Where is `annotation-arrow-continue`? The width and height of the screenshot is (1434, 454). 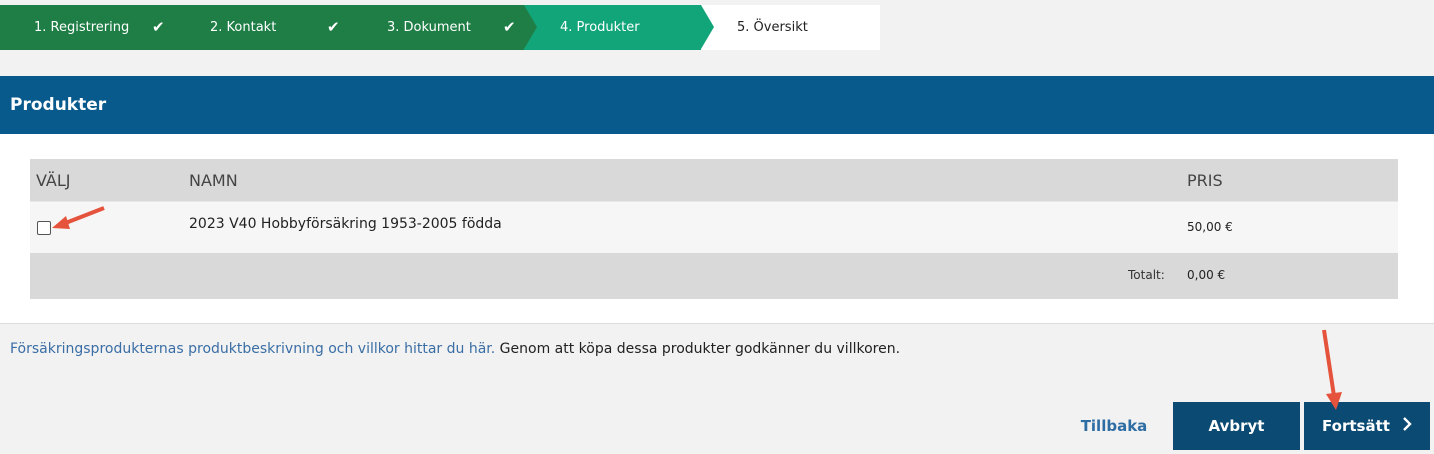
annotation-arrow-continue is located at coordinates (1332, 369).